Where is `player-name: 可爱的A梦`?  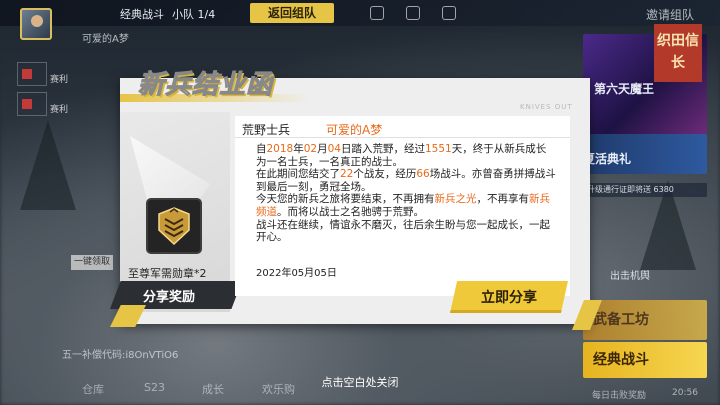 player-name: 可爱的A梦 is located at coordinates (105, 39).